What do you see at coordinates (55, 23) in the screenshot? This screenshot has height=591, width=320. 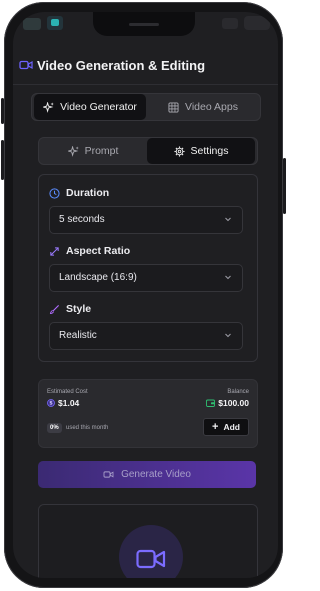 I see `app-status-icon` at bounding box center [55, 23].